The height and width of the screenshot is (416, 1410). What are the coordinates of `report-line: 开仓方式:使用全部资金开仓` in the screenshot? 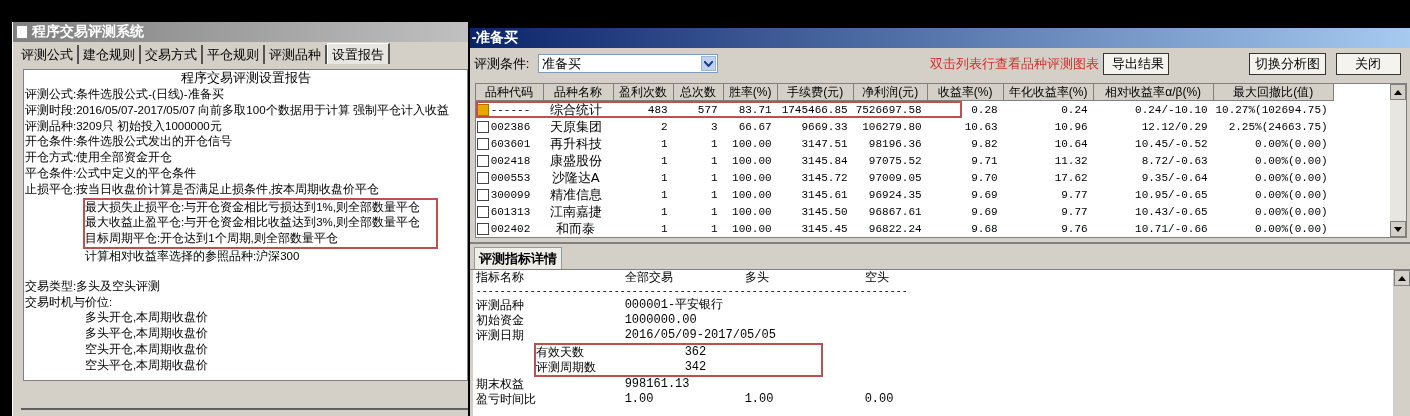 It's located at (99, 158).